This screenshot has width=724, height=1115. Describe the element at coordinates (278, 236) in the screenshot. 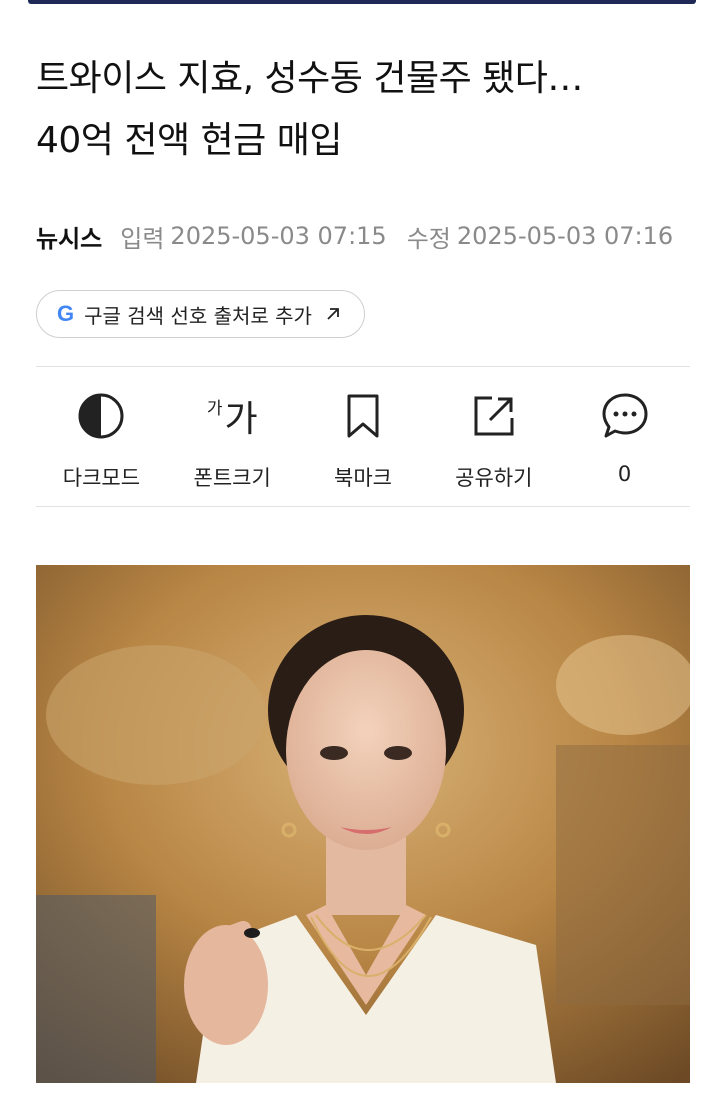

I see `input-time: 2025-05-03 07:15` at that location.